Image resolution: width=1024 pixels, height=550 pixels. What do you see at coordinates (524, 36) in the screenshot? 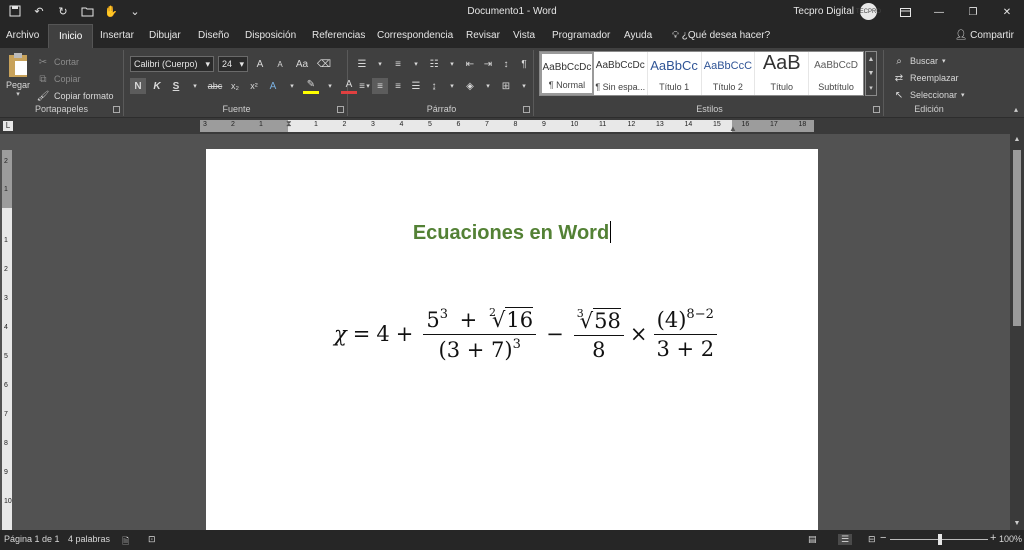
I see `tab-vista: Vista` at bounding box center [524, 36].